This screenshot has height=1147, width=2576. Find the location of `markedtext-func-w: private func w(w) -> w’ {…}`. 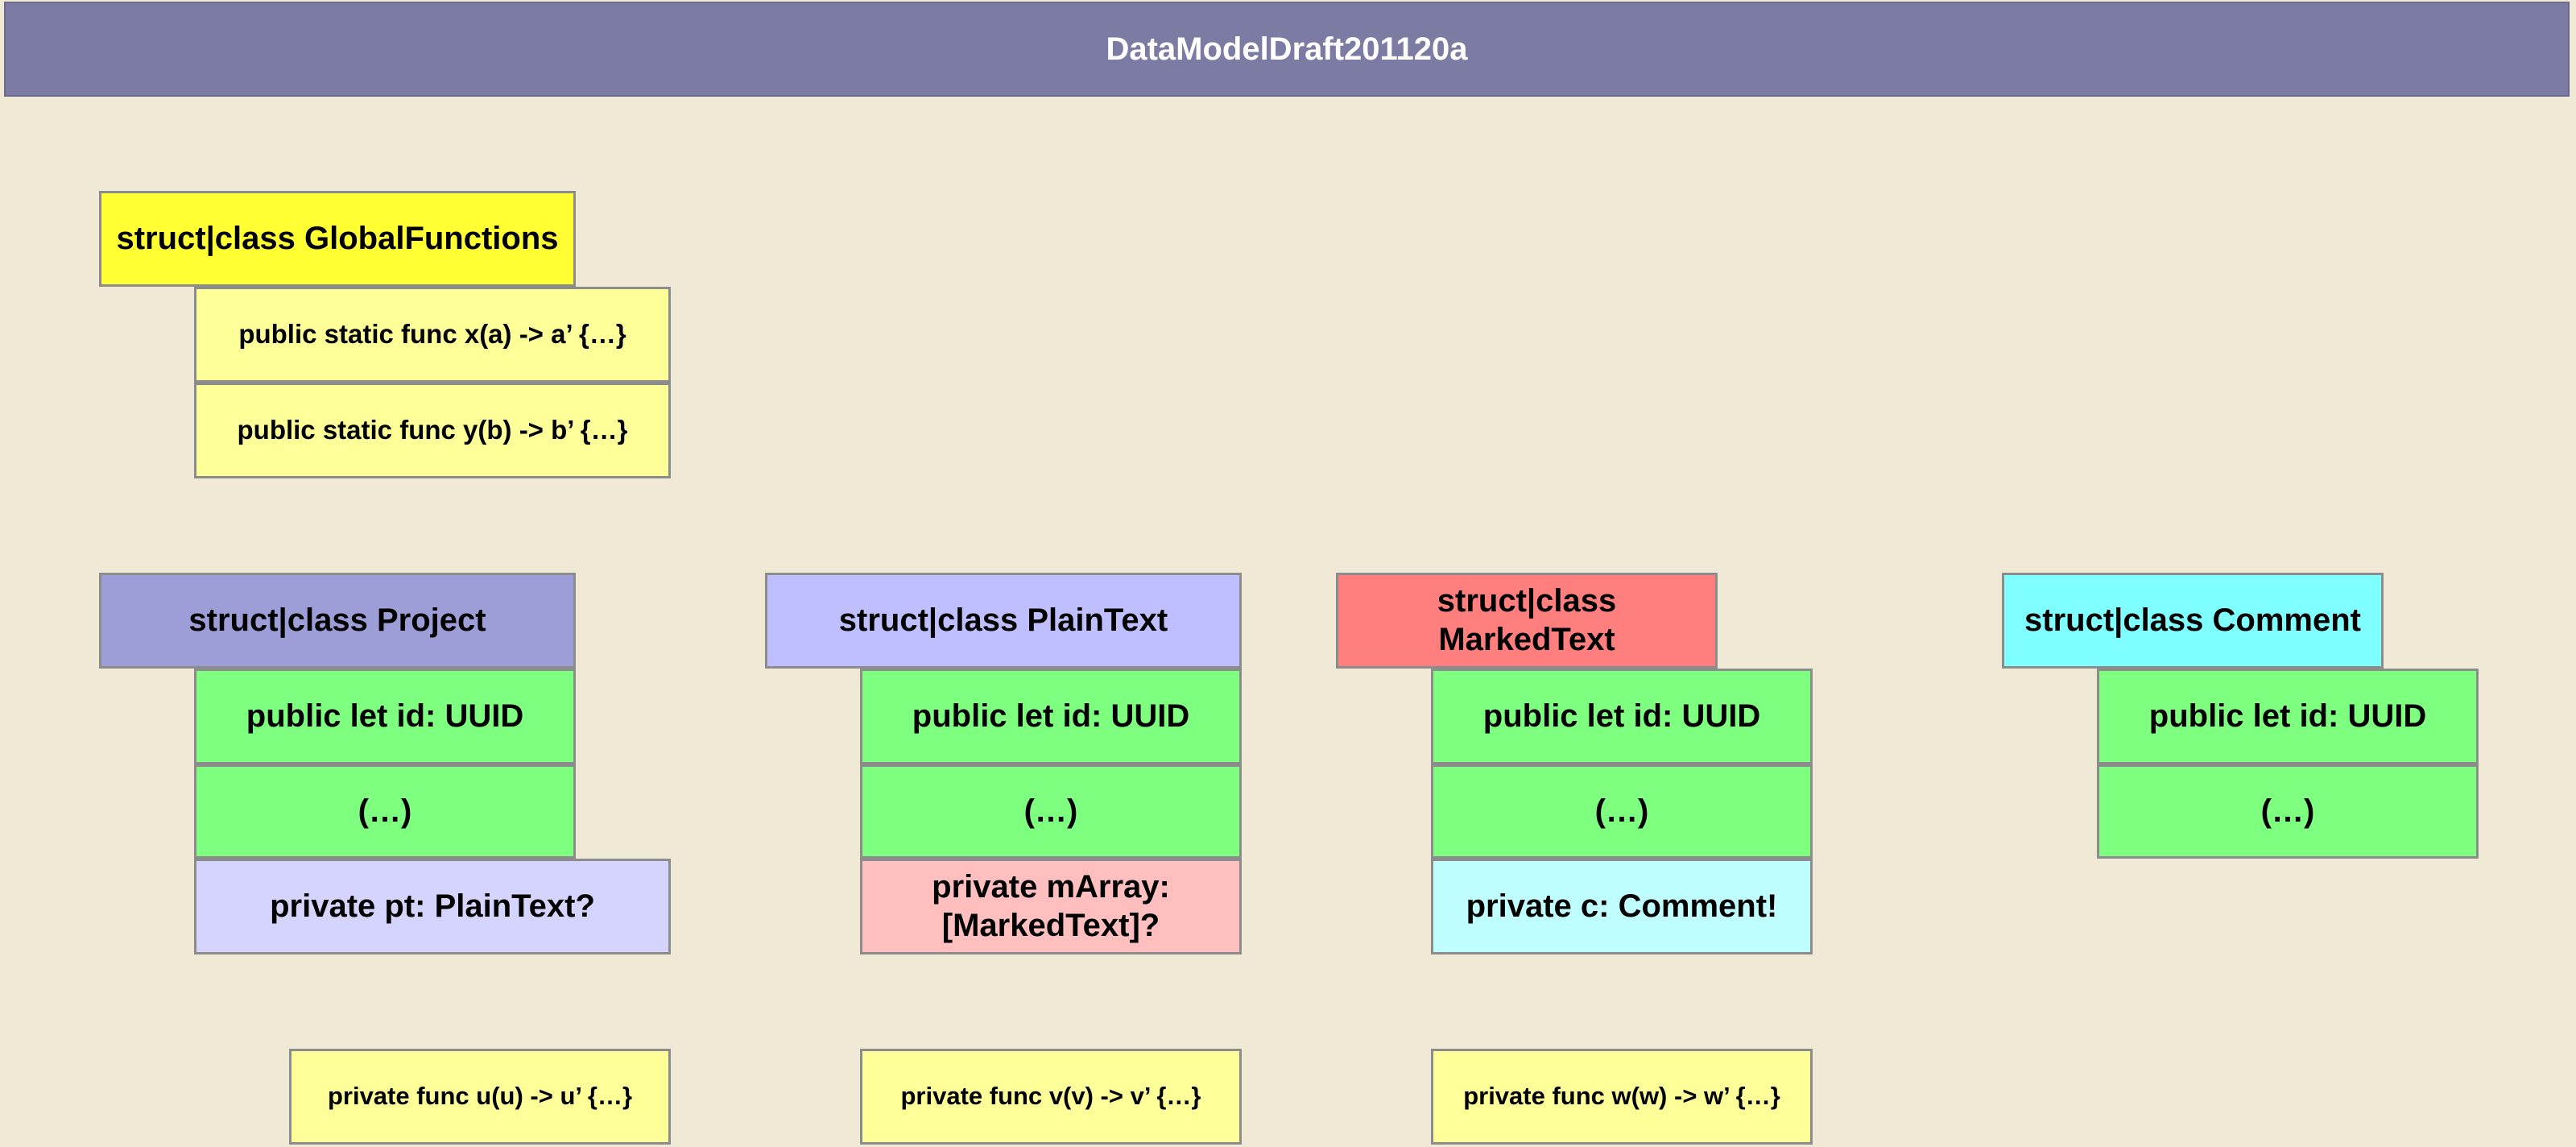

markedtext-func-w: private func w(w) -> w’ {…} is located at coordinates (1622, 1097).